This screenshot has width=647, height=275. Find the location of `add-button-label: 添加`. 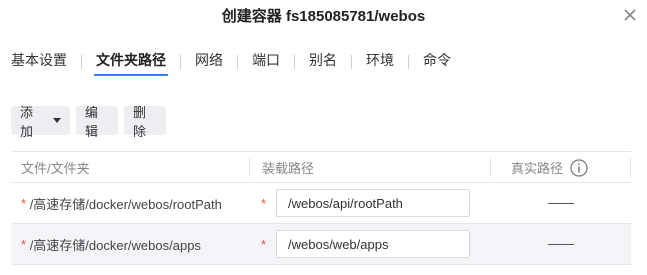

add-button-label: 添加 is located at coordinates (27, 121).